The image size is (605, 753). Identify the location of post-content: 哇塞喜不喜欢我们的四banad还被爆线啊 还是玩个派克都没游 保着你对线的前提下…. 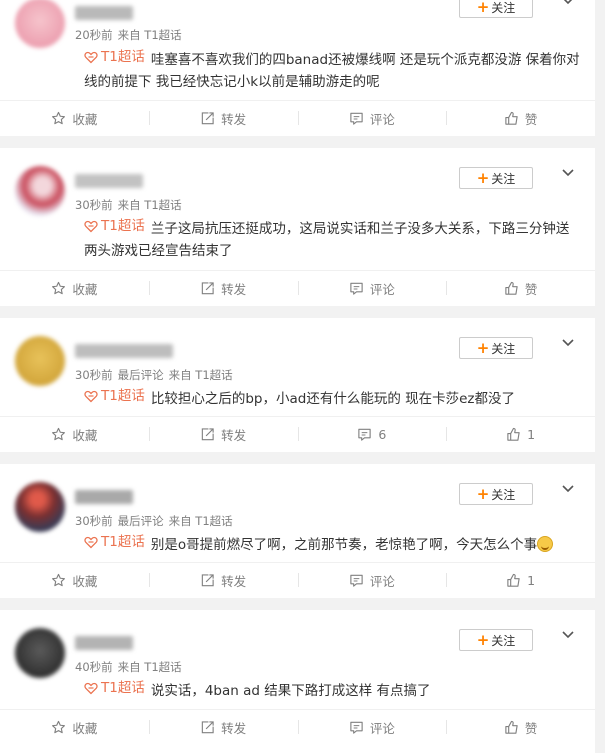
(332, 71).